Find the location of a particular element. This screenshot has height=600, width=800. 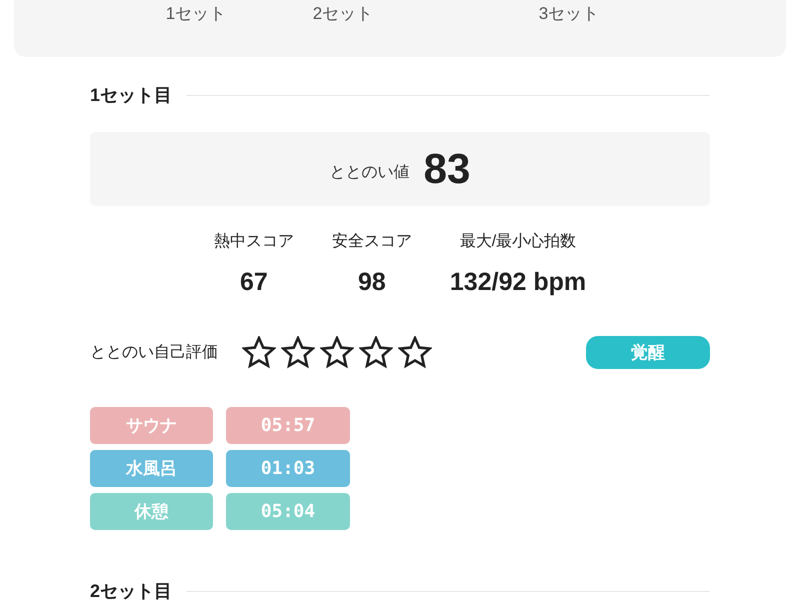

axis-label: 1セット is located at coordinates (196, 14).